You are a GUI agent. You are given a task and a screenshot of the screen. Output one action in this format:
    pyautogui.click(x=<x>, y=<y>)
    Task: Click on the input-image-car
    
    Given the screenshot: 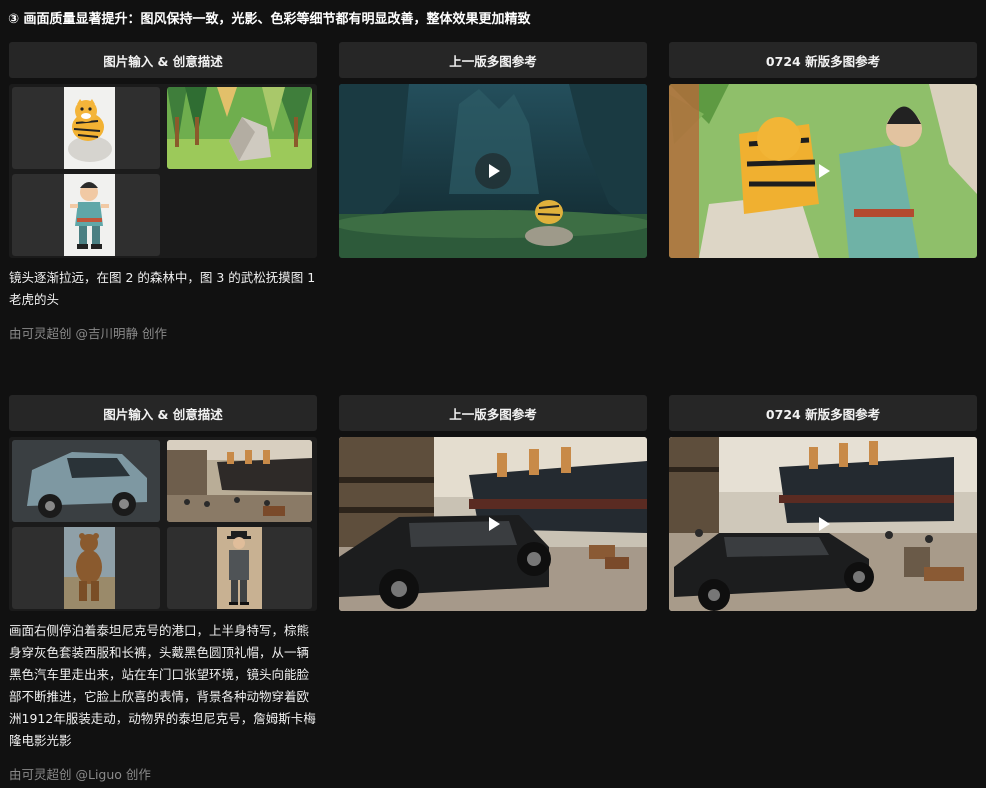 What is the action you would take?
    pyautogui.click(x=86, y=481)
    